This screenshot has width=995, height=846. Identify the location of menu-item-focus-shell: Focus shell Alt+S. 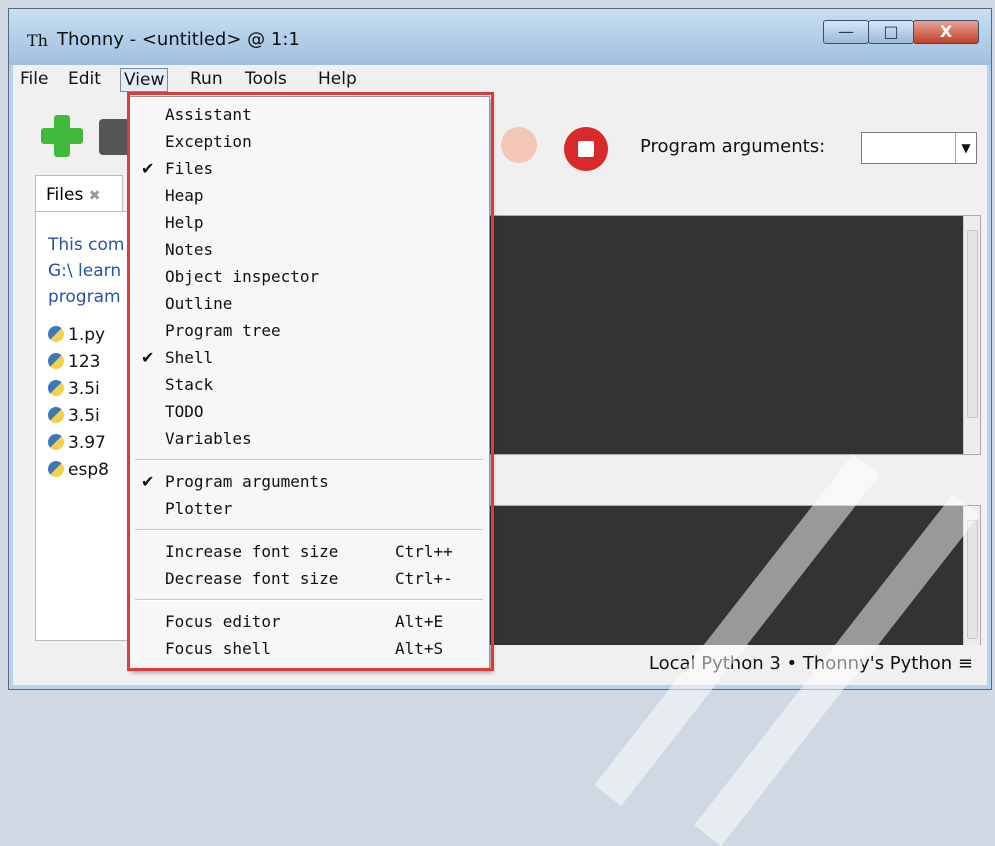
(309, 648).